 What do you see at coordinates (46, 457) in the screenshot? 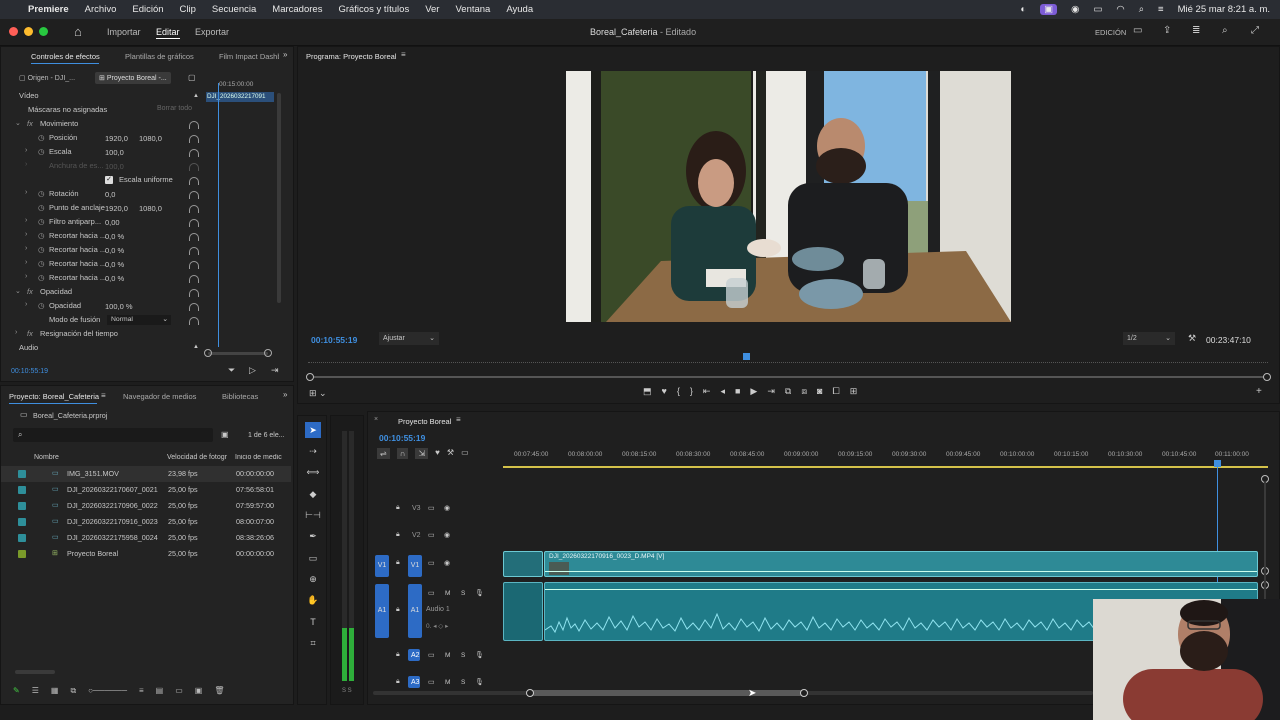
I see `column-name: Nombre` at bounding box center [46, 457].